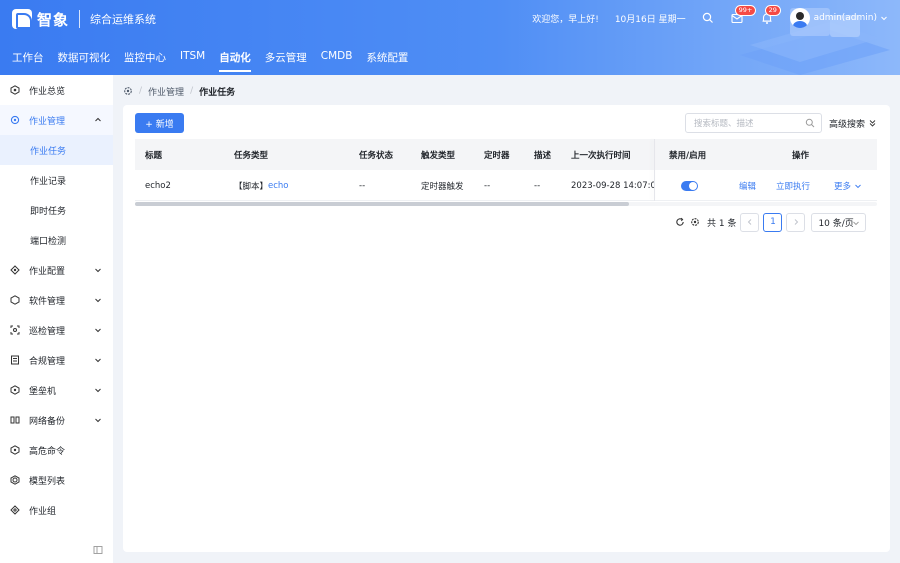 The width and height of the screenshot is (900, 563). Describe the element at coordinates (15, 480) in the screenshot. I see `model-icon` at that location.